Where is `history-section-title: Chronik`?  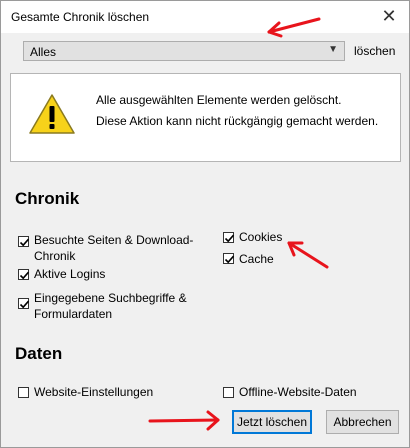 history-section-title: Chronik is located at coordinates (47, 198).